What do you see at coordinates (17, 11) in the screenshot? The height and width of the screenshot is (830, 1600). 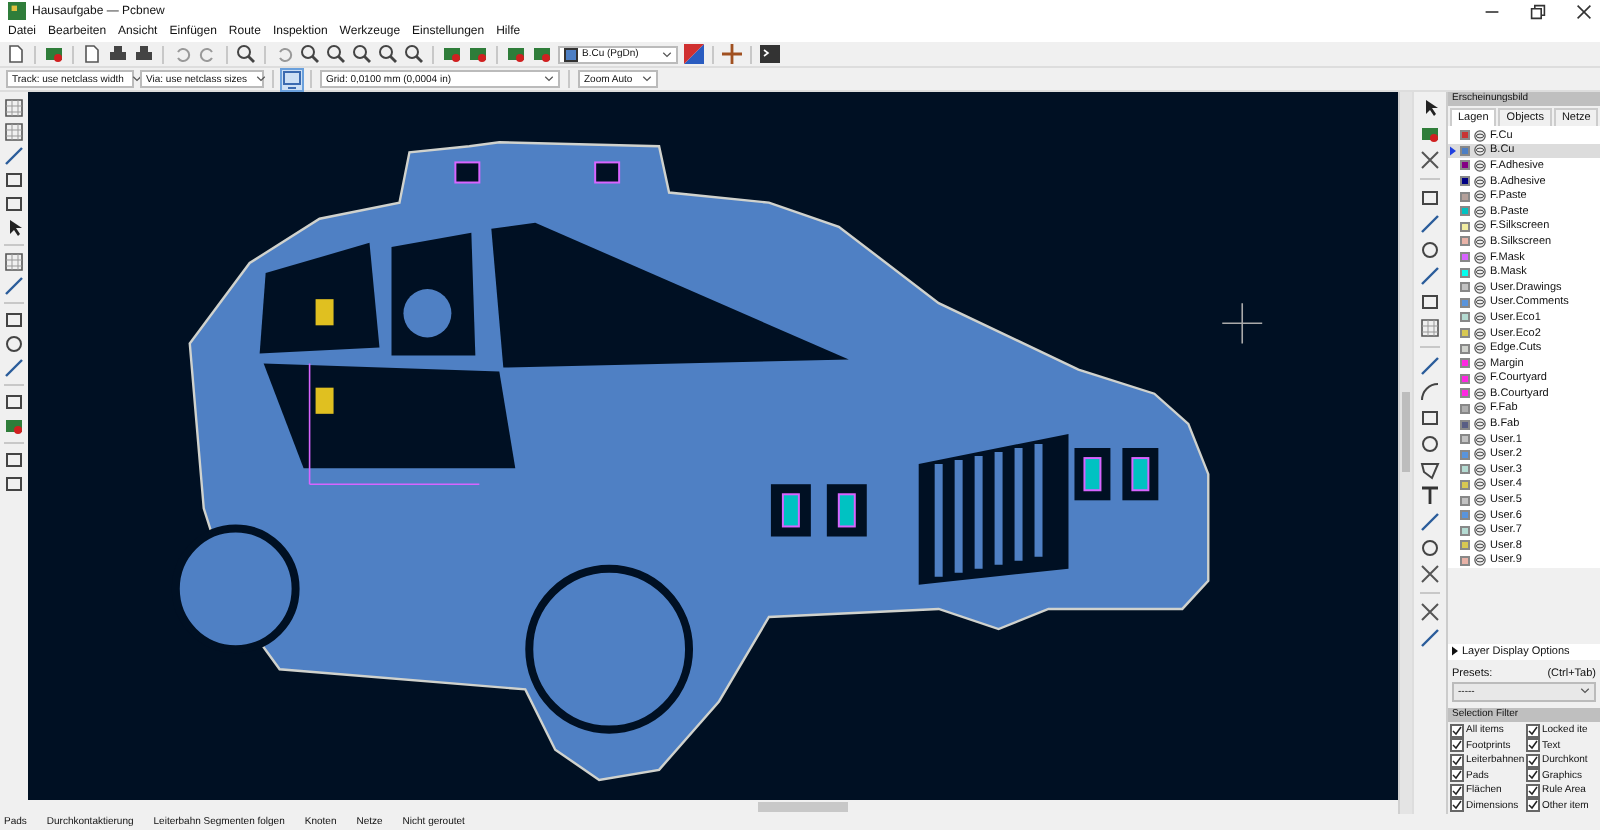 I see `app-icon` at bounding box center [17, 11].